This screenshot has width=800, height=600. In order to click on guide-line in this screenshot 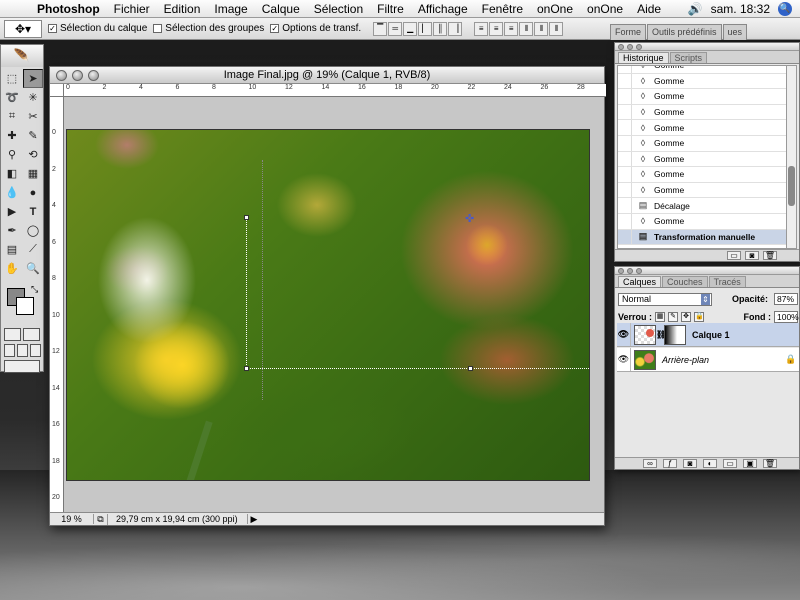, I will do `click(262, 280)`.